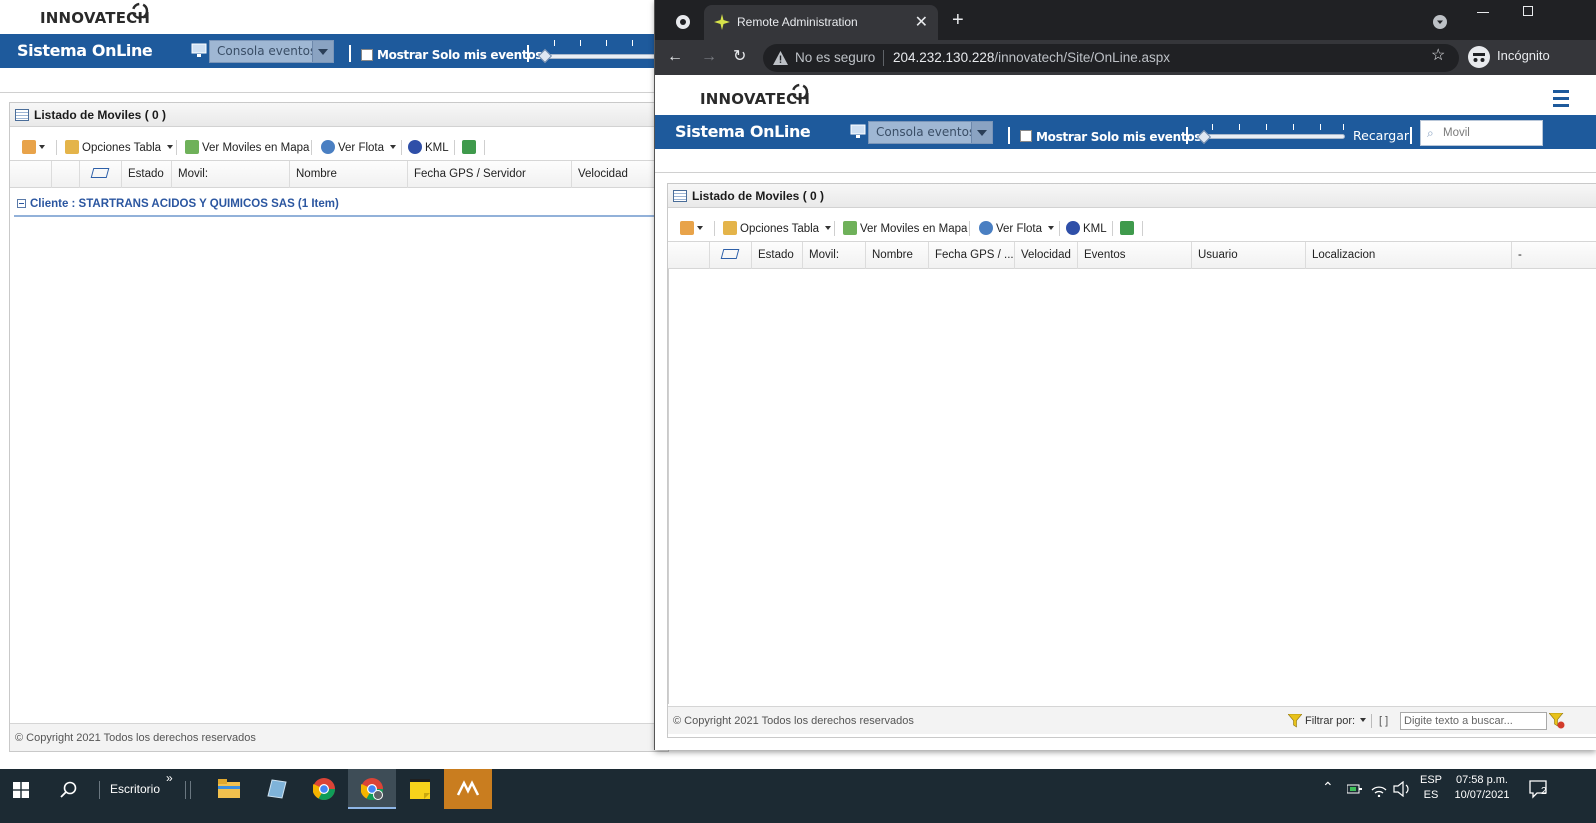 The image size is (1596, 823). I want to click on remote-app-button, so click(468, 789).